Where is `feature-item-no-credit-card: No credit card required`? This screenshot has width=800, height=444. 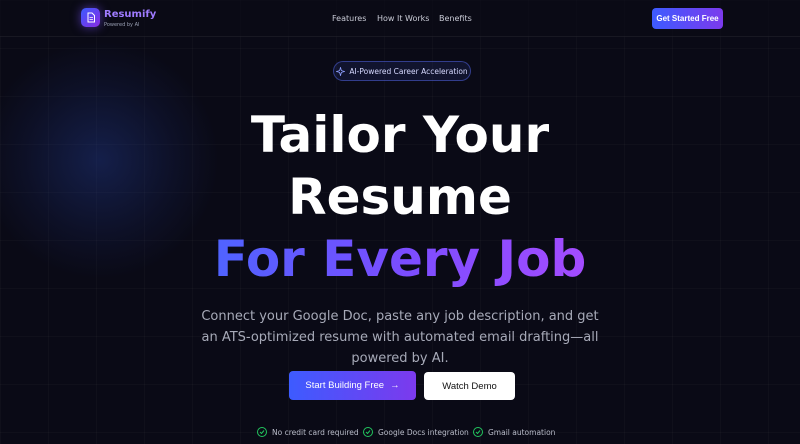 feature-item-no-credit-card: No credit card required is located at coordinates (308, 432).